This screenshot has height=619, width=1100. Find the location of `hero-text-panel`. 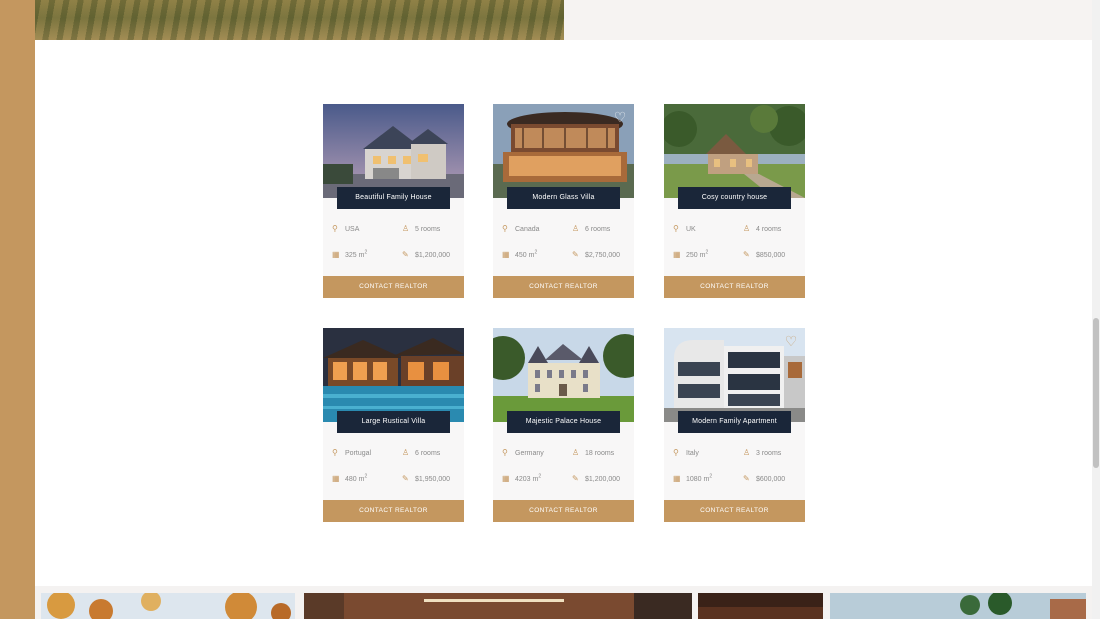

hero-text-panel is located at coordinates (828, 20).